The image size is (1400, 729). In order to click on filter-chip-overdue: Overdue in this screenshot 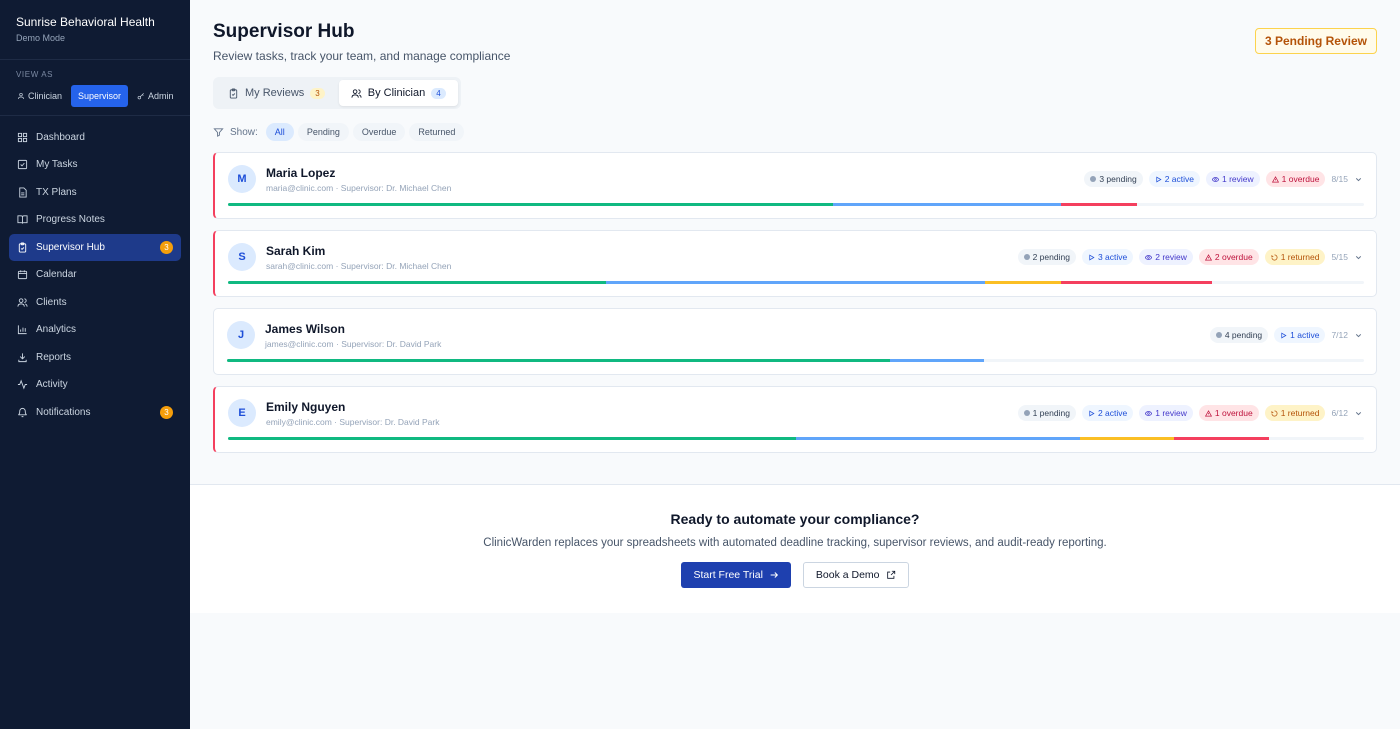, I will do `click(379, 132)`.